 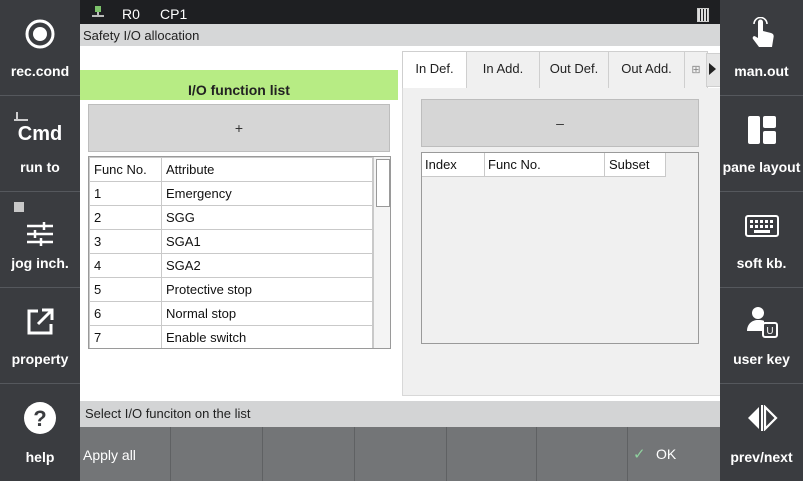 What do you see at coordinates (40, 133) in the screenshot?
I see `cmd-text: Cmd` at bounding box center [40, 133].